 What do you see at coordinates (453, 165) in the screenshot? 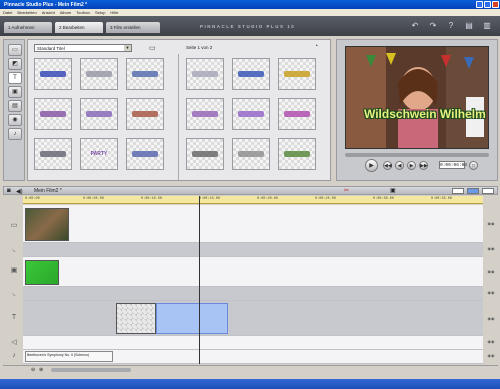
I see `timecode-display: 0:00:06:04` at bounding box center [453, 165].